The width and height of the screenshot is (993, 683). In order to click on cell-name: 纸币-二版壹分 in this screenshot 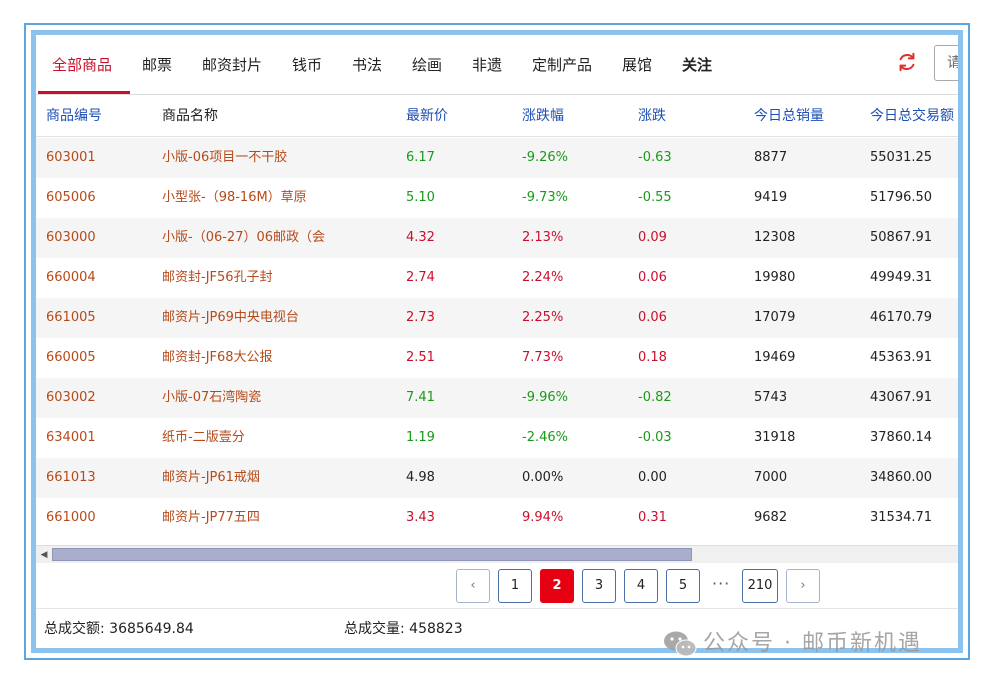, I will do `click(203, 438)`.